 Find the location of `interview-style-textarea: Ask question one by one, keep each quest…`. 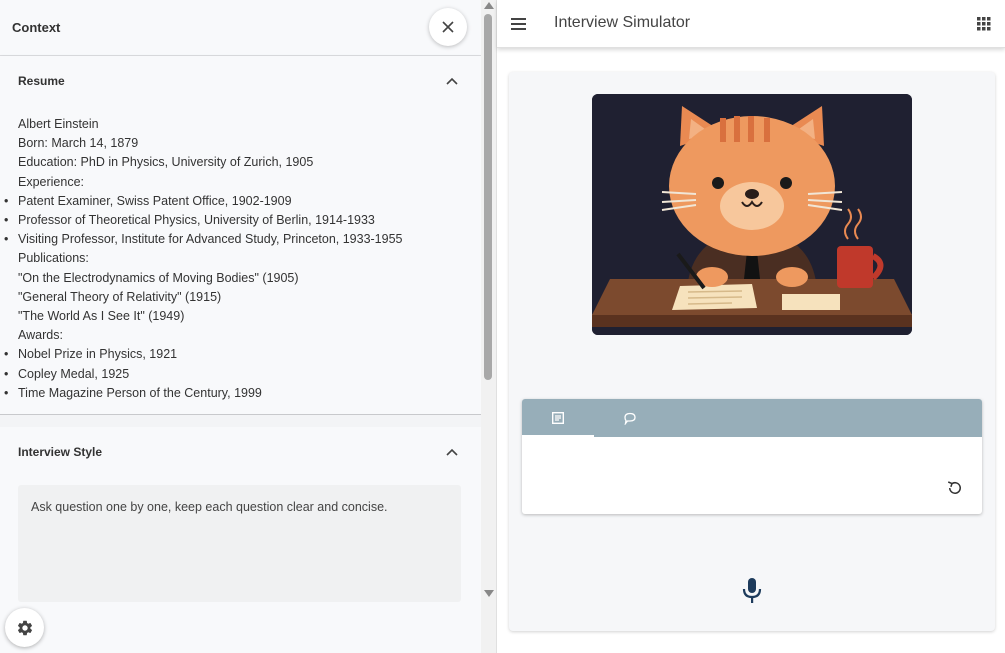

interview-style-textarea: Ask question one by one, keep each quest… is located at coordinates (239, 543).